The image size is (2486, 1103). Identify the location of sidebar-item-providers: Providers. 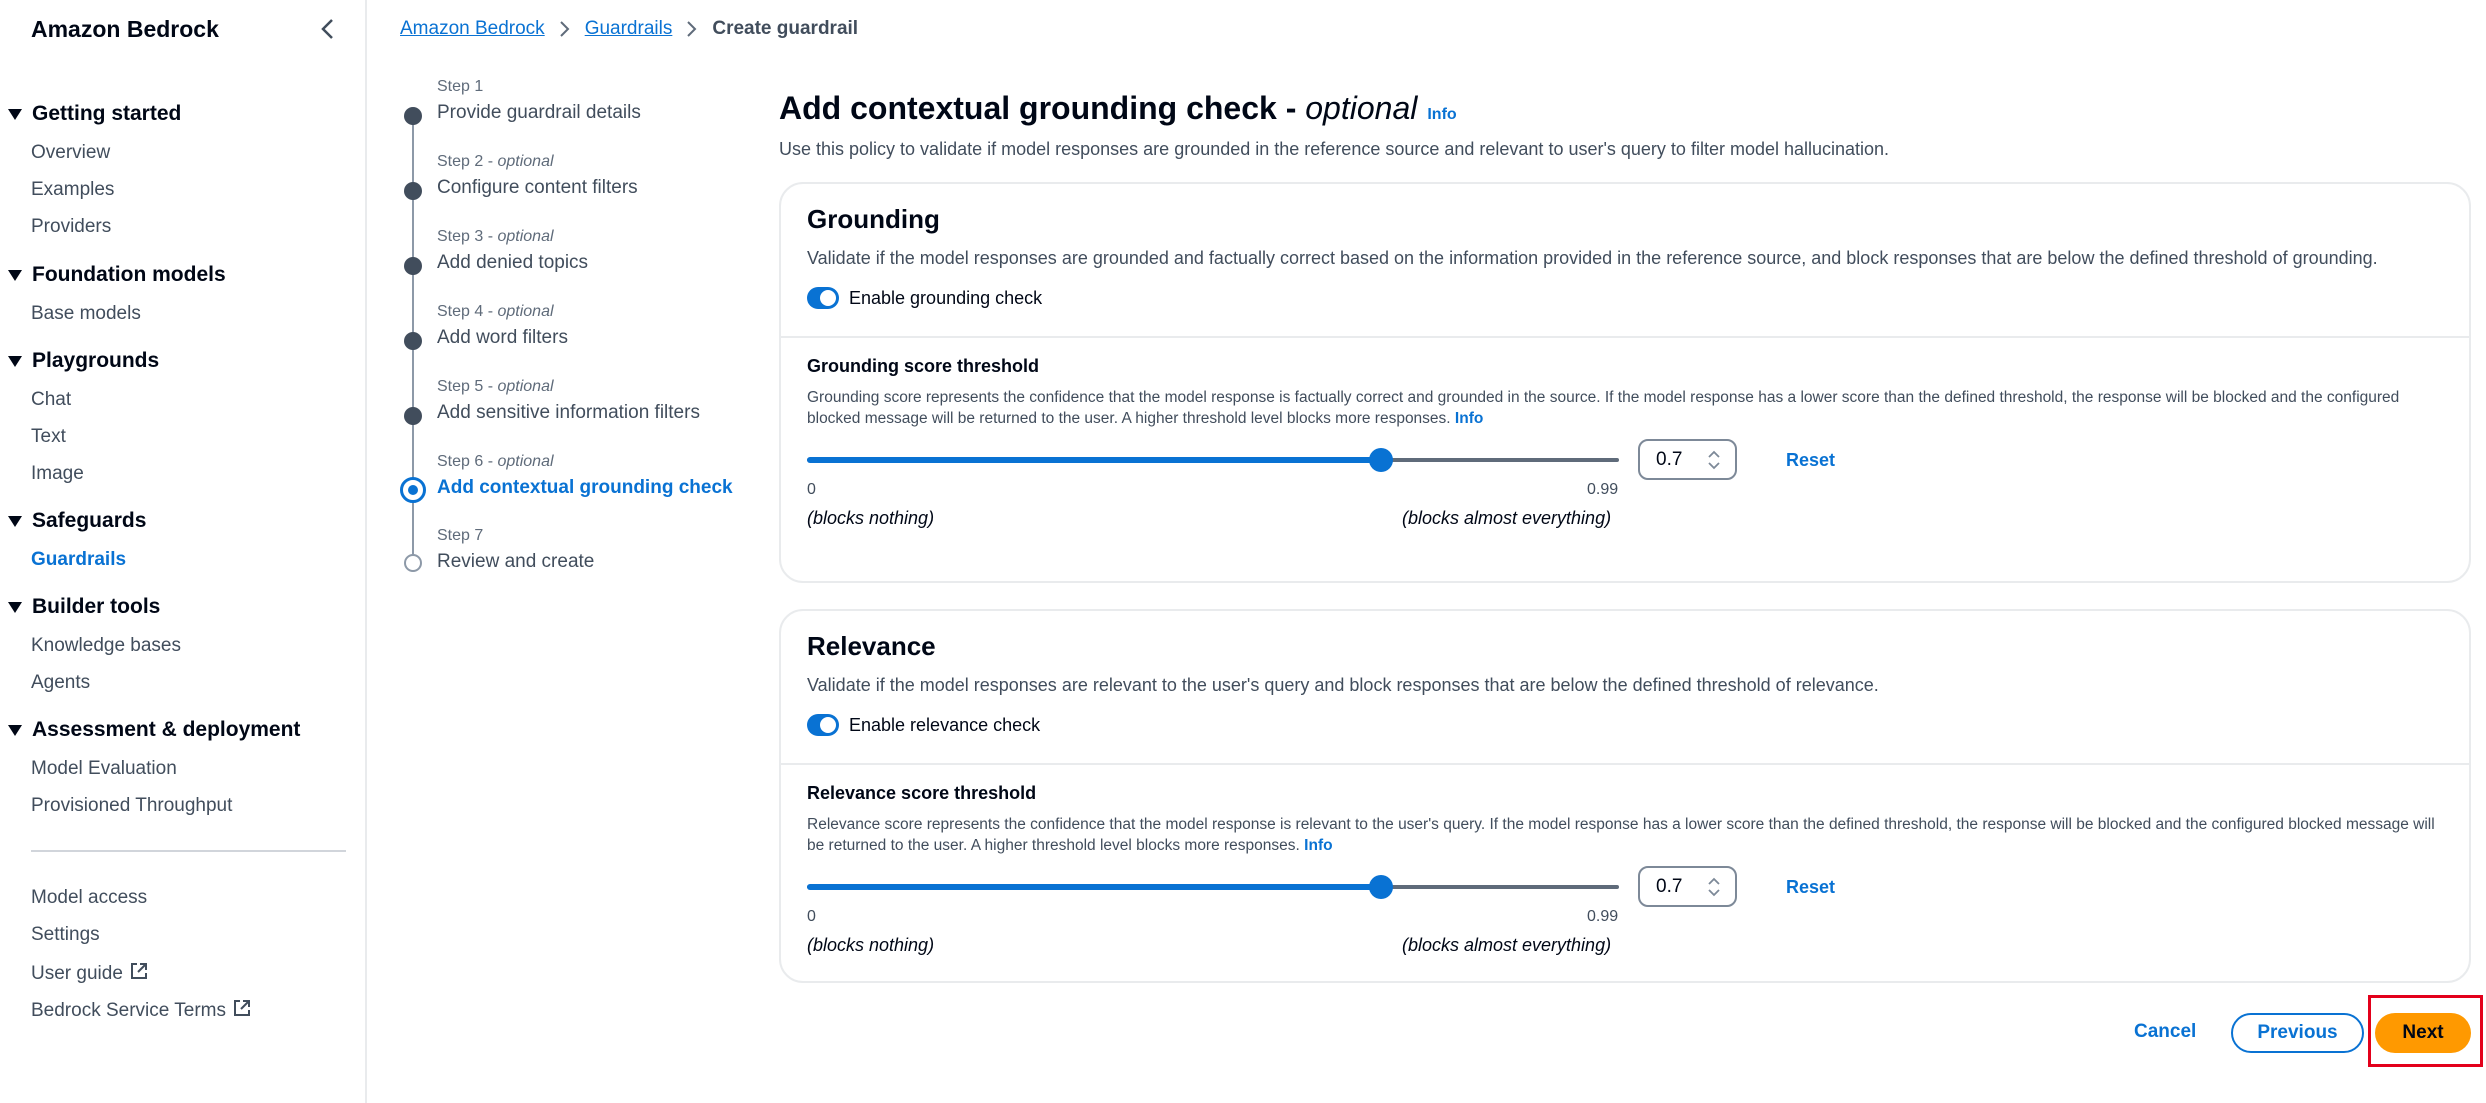
(71, 227).